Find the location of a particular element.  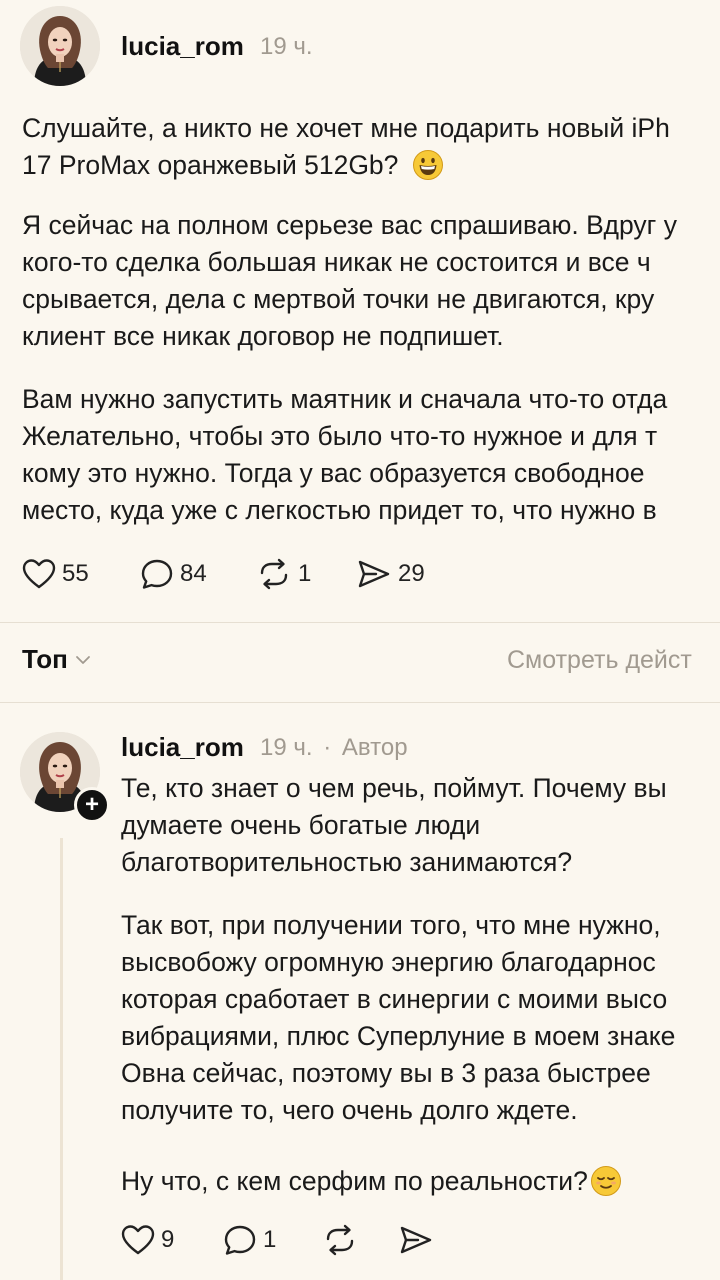

repost-count: 1 is located at coordinates (305, 573).